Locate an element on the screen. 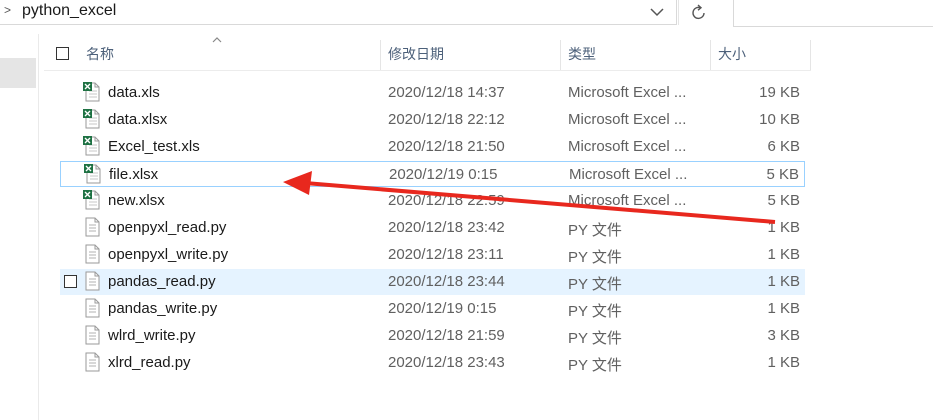 The image size is (933, 420). file-size: 6 KB is located at coordinates (783, 146).